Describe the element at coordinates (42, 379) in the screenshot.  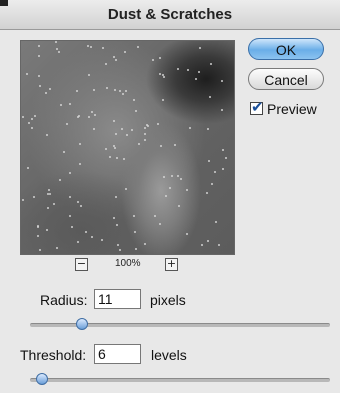
I see `threshold-slider-thumb` at that location.